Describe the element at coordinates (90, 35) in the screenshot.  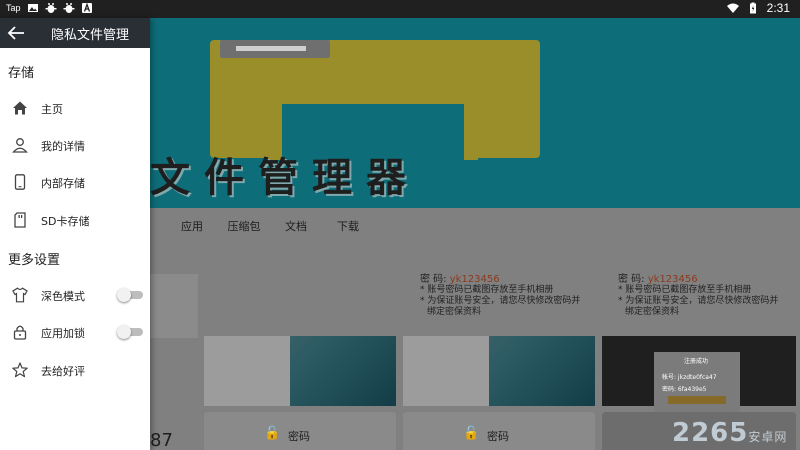
I see `drawer-title: 隐私文件管理` at that location.